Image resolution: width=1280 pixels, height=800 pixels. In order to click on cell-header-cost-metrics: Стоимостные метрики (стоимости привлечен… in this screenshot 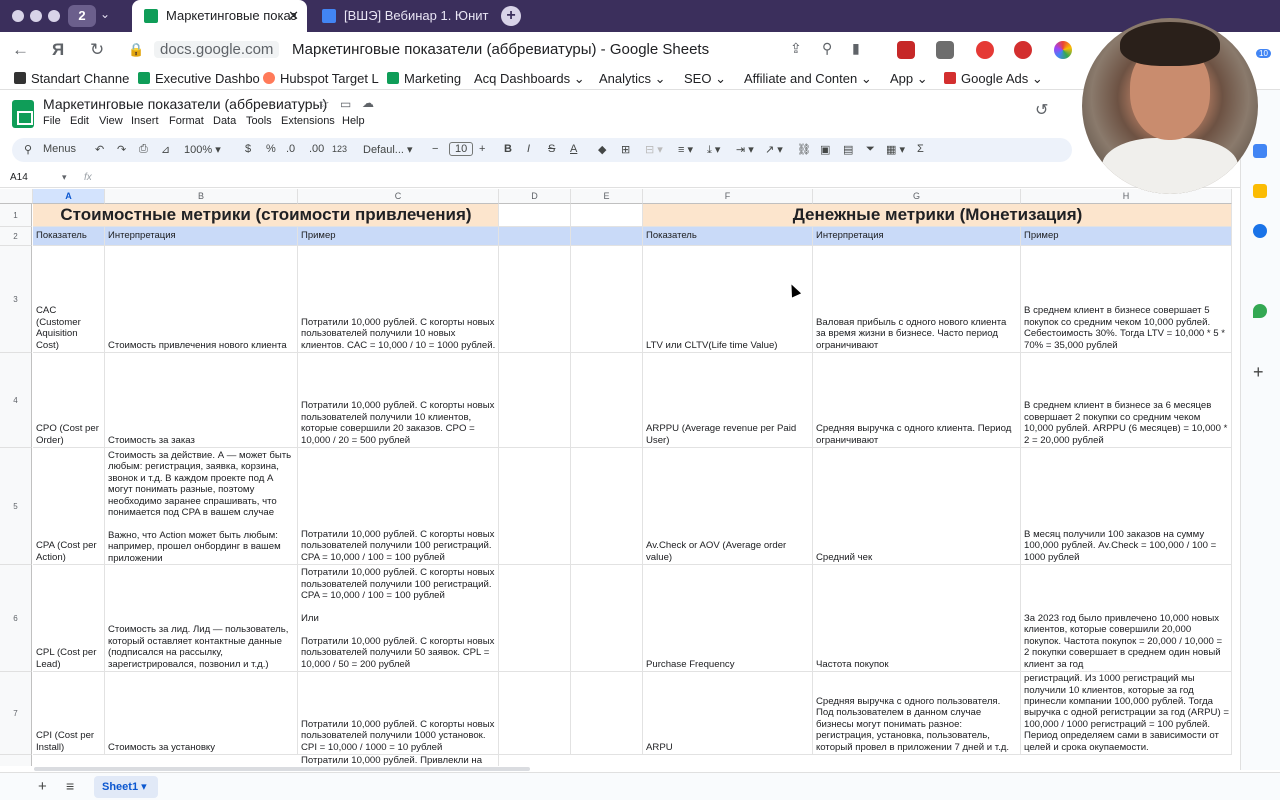, I will do `click(266, 215)`.